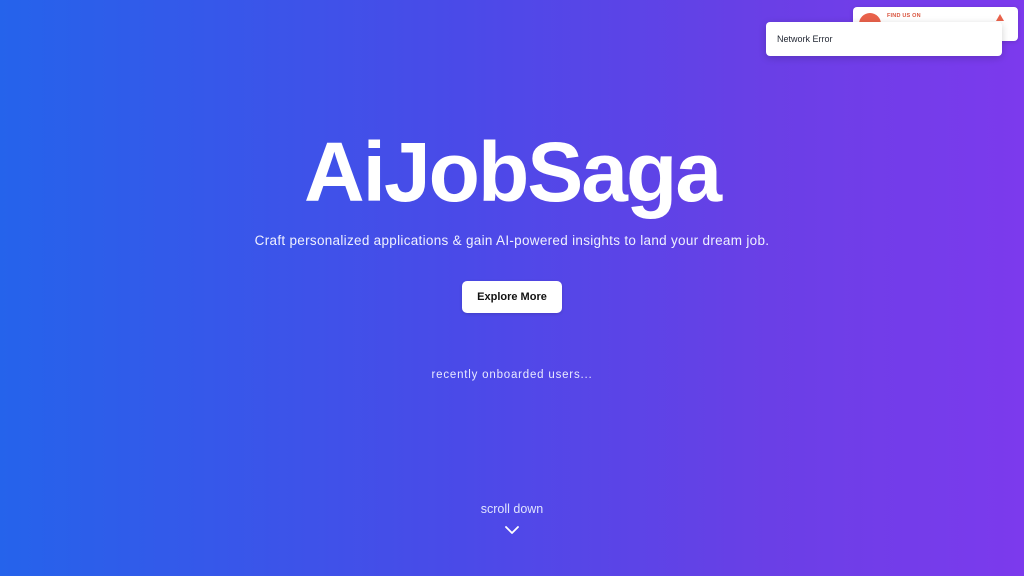  Describe the element at coordinates (512, 509) in the screenshot. I see `scroll-down-label: scroll down` at that location.